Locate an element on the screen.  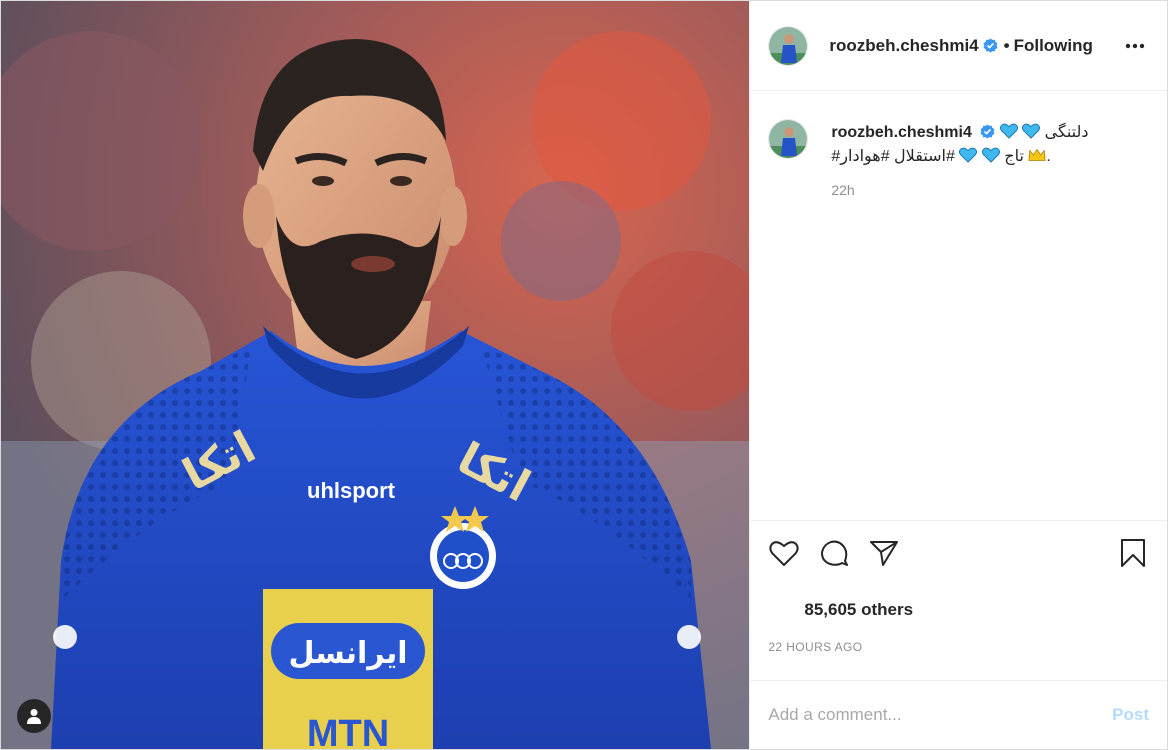
following-button: Following is located at coordinates (1053, 46).